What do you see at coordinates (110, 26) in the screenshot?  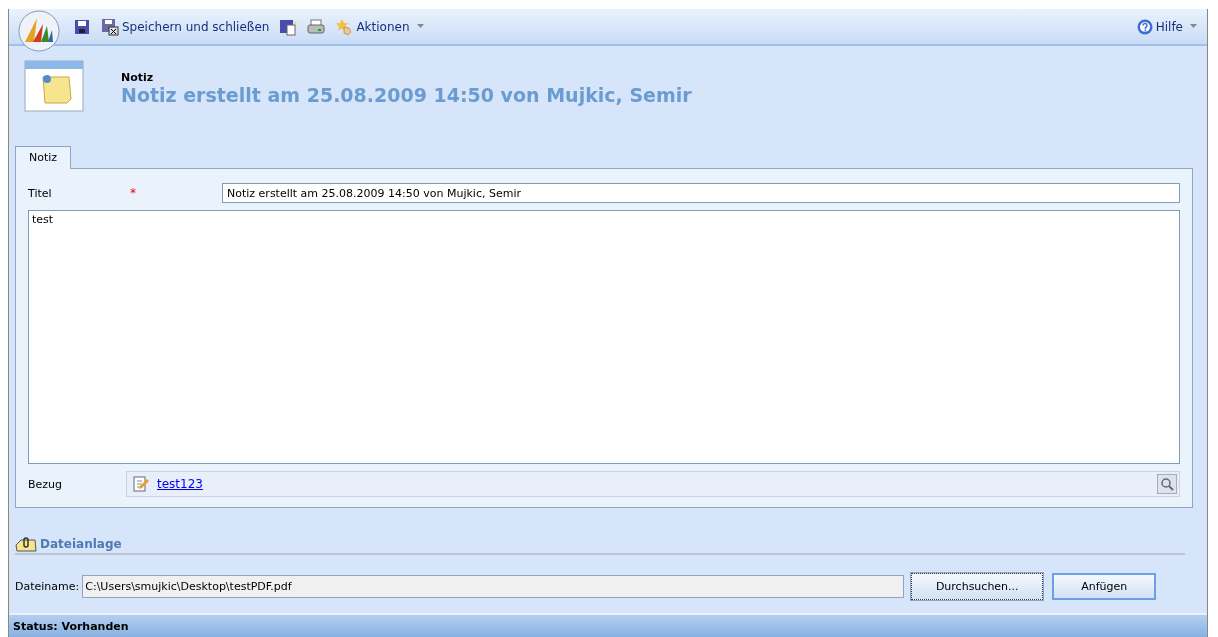 I see `floppy-close-icon` at bounding box center [110, 26].